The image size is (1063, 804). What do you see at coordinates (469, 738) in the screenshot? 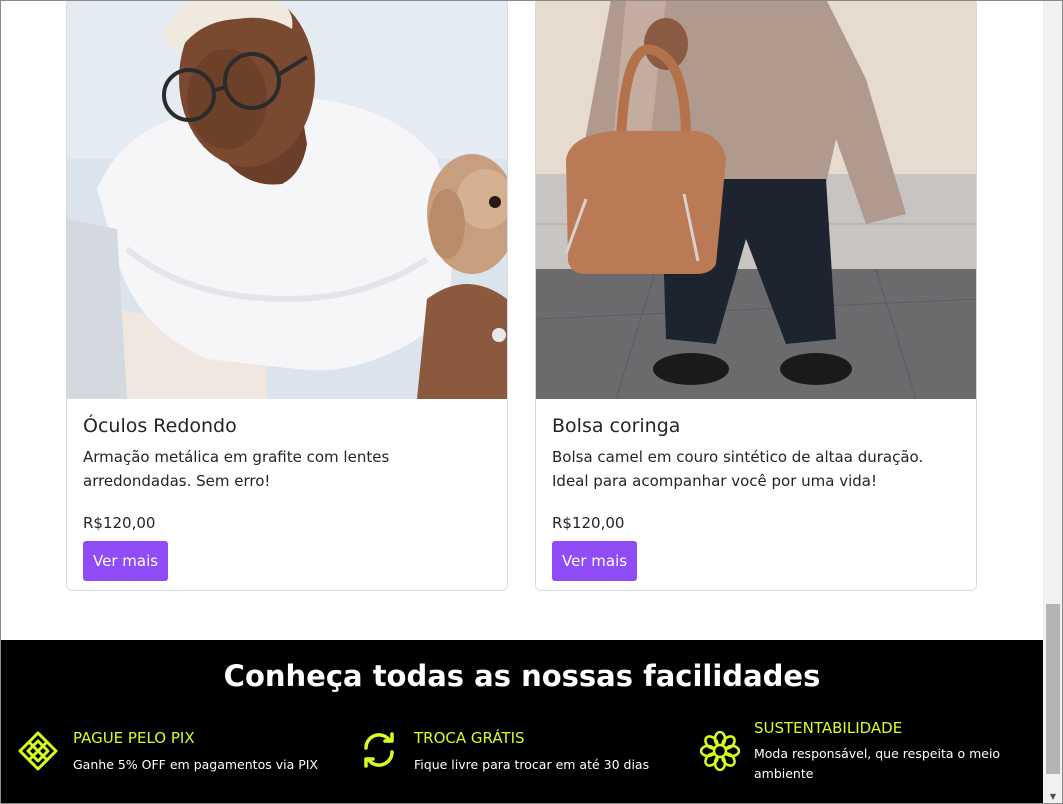
I see `feature-title: TROCA GRÁTIS` at bounding box center [469, 738].